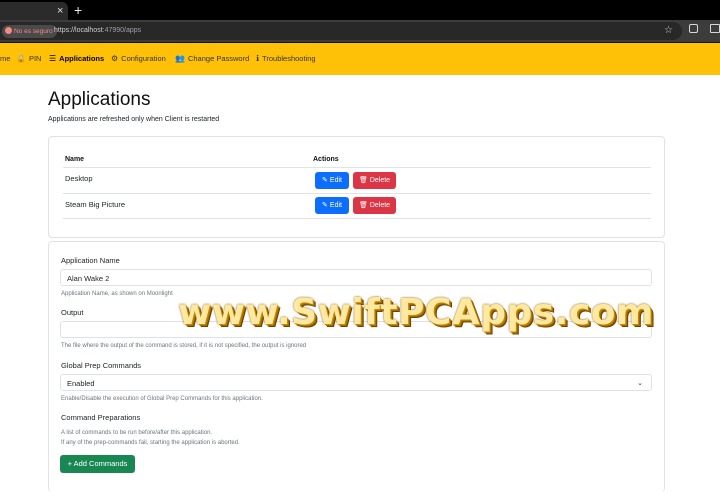 This screenshot has height=492, width=720. I want to click on app-name-steam-big-picture: Steam Big Picture, so click(95, 204).